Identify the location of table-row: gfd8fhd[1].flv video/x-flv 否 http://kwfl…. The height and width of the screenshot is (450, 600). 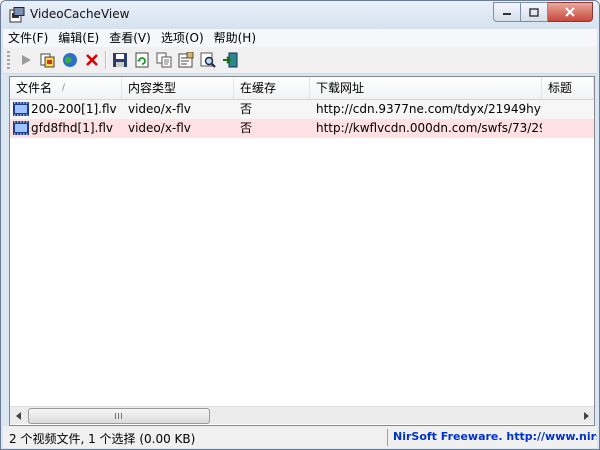
(302, 128).